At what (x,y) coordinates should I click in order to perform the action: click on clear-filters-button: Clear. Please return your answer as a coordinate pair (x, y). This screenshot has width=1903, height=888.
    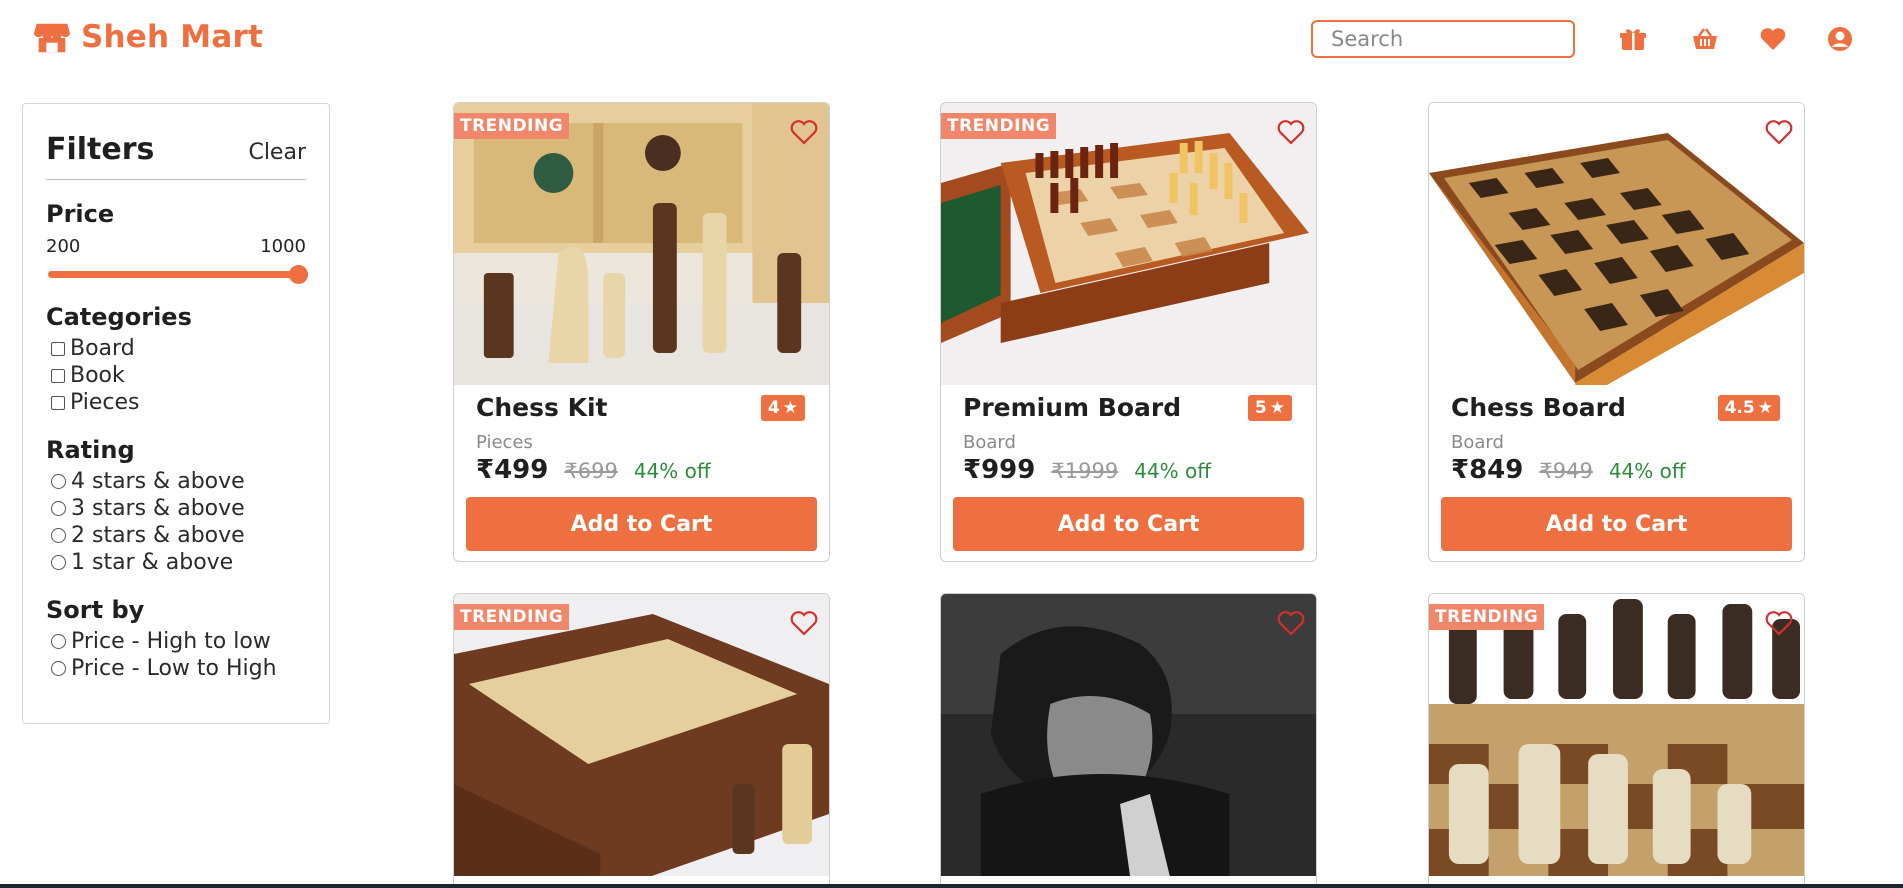
    Looking at the image, I should click on (277, 152).